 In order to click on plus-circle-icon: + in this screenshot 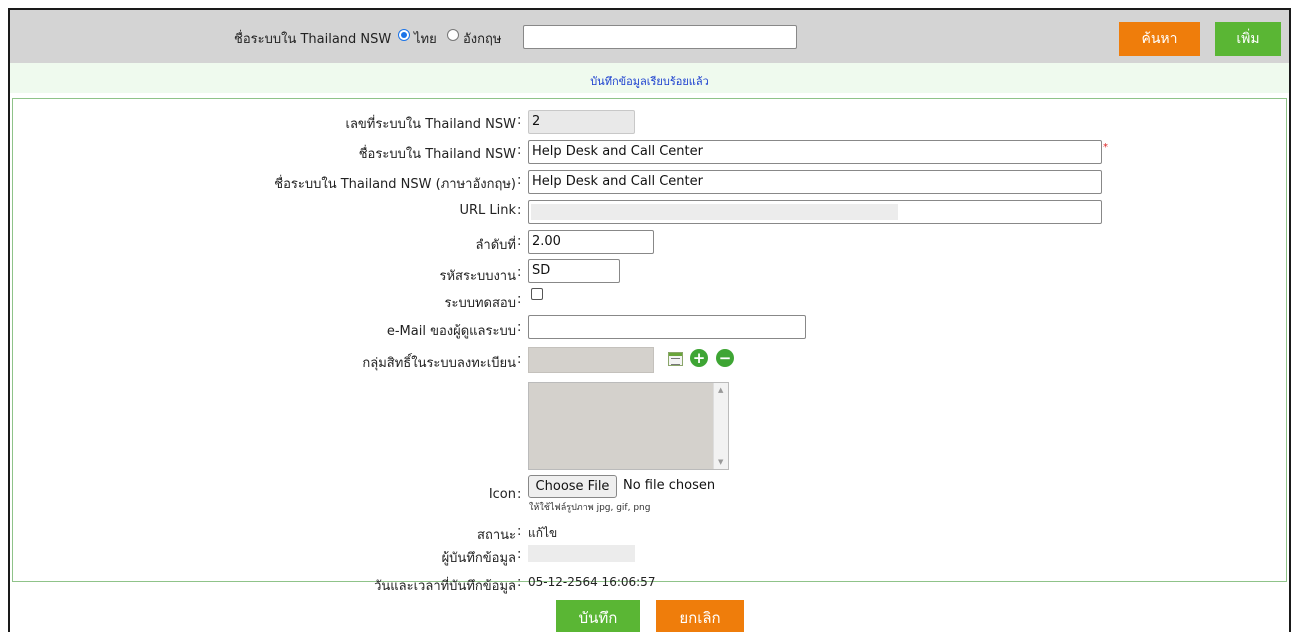, I will do `click(699, 358)`.